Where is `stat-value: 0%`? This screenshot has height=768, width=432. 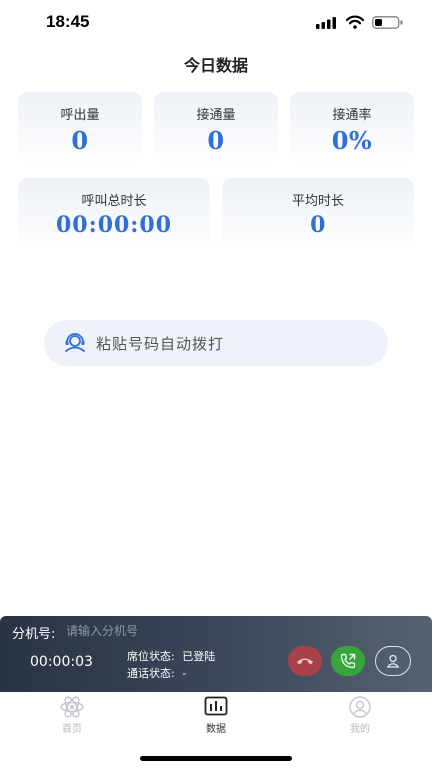
stat-value: 0% is located at coordinates (352, 140).